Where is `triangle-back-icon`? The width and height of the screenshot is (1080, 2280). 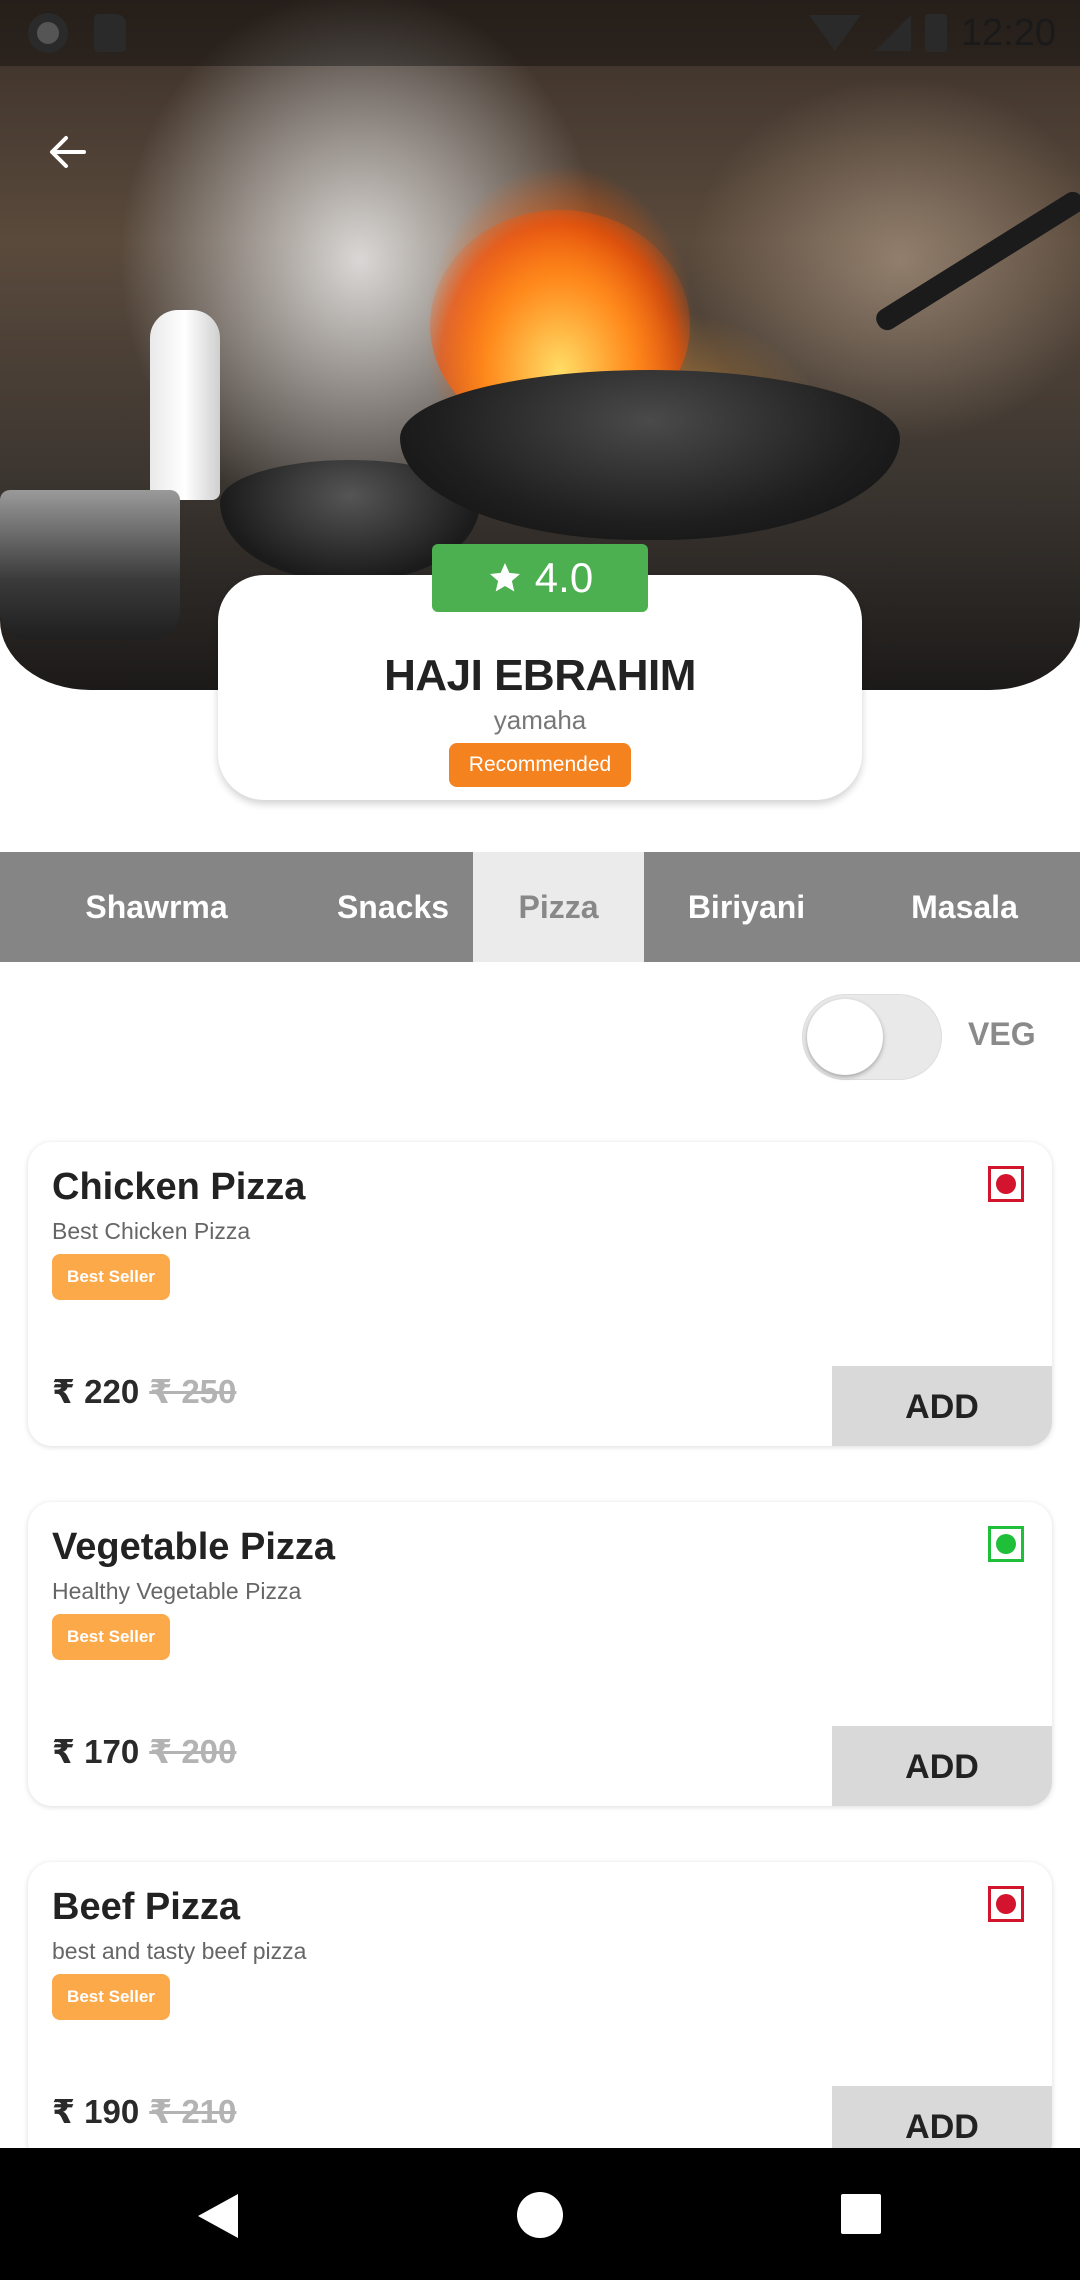 triangle-back-icon is located at coordinates (218, 2216).